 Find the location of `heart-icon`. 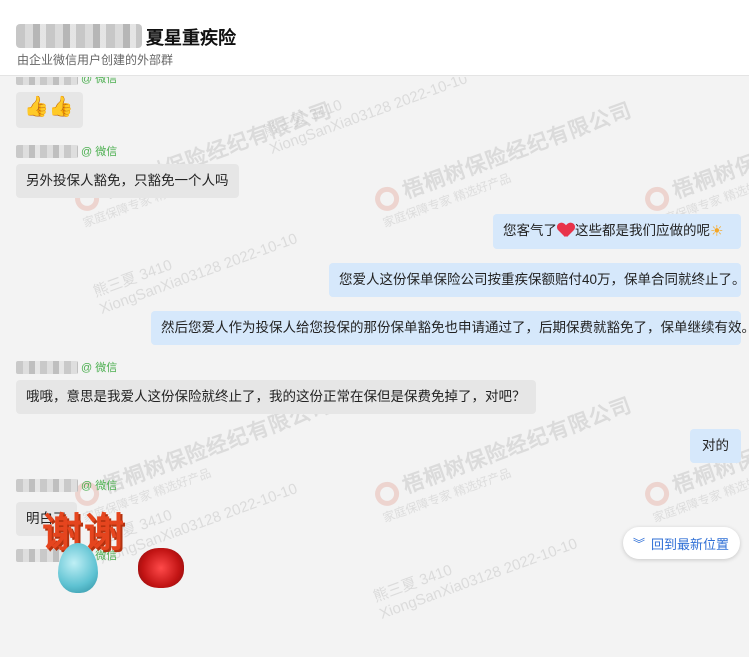

heart-icon is located at coordinates (566, 230).